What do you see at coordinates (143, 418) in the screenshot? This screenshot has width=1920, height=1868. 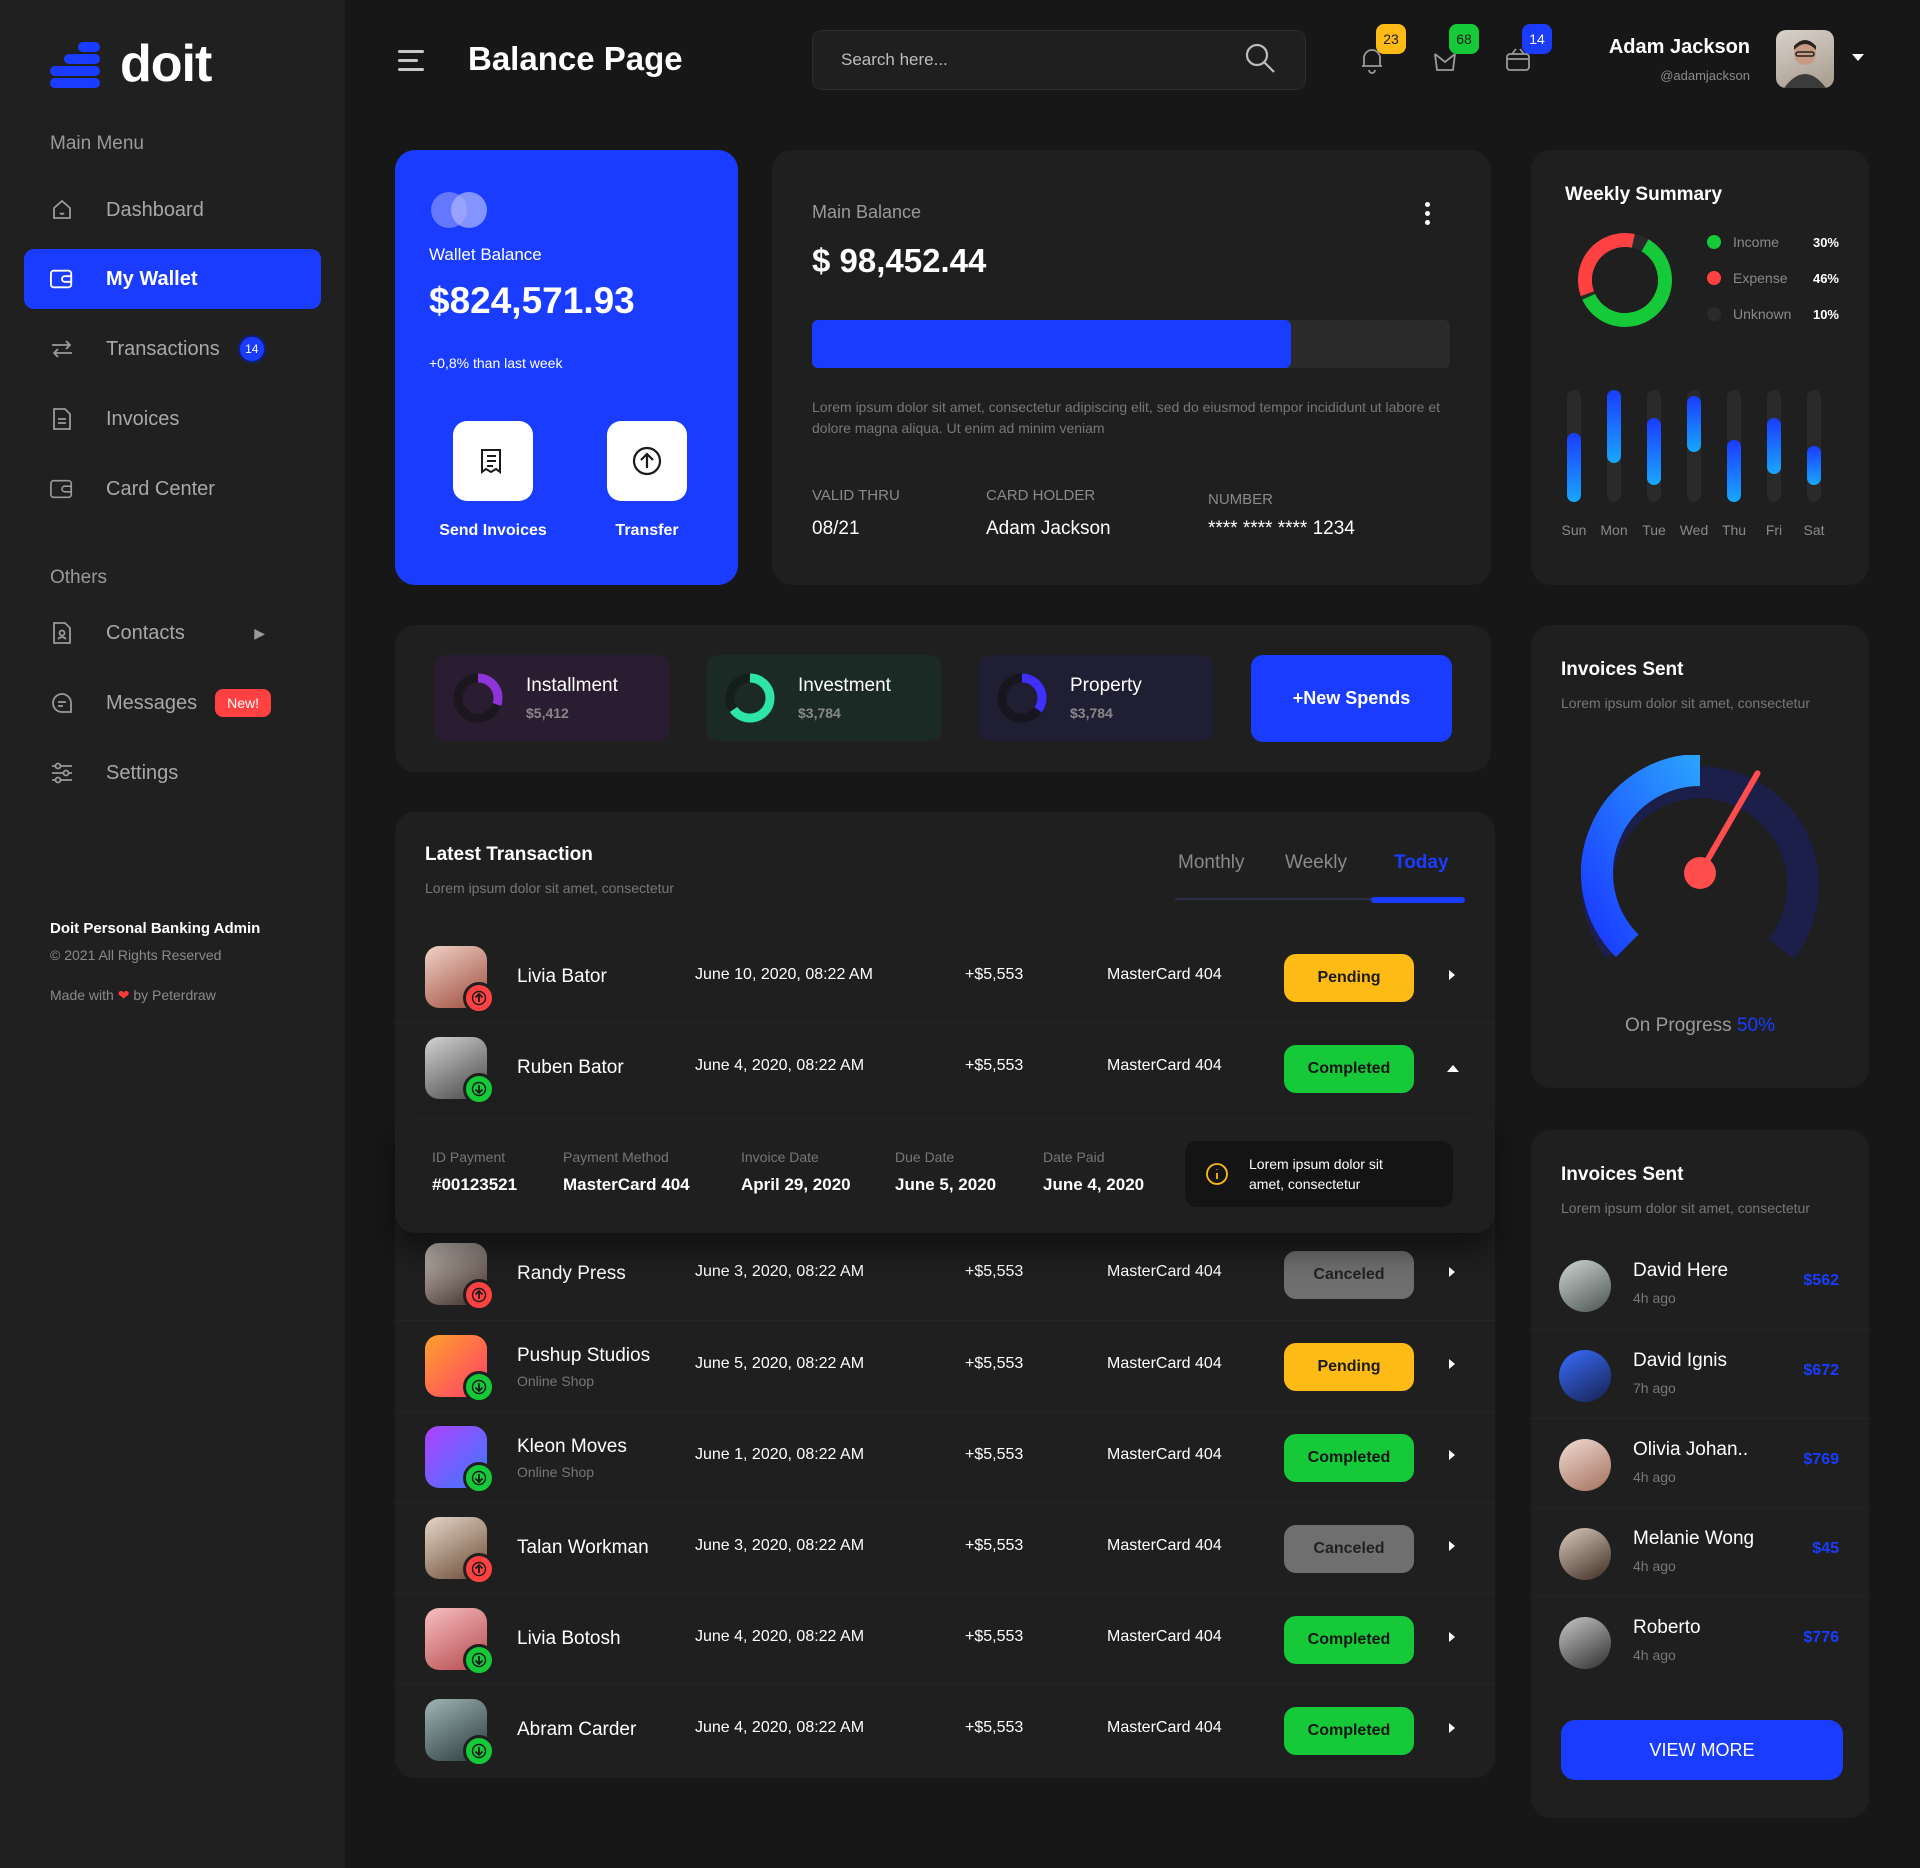 I see `sidebar-item-label: Invoices` at bounding box center [143, 418].